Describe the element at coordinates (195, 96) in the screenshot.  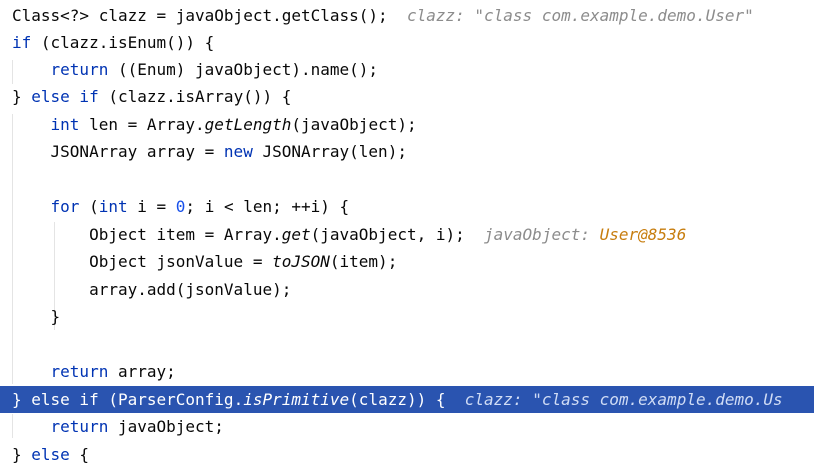
I see `code-text: (clazz.isArray()) {` at that location.